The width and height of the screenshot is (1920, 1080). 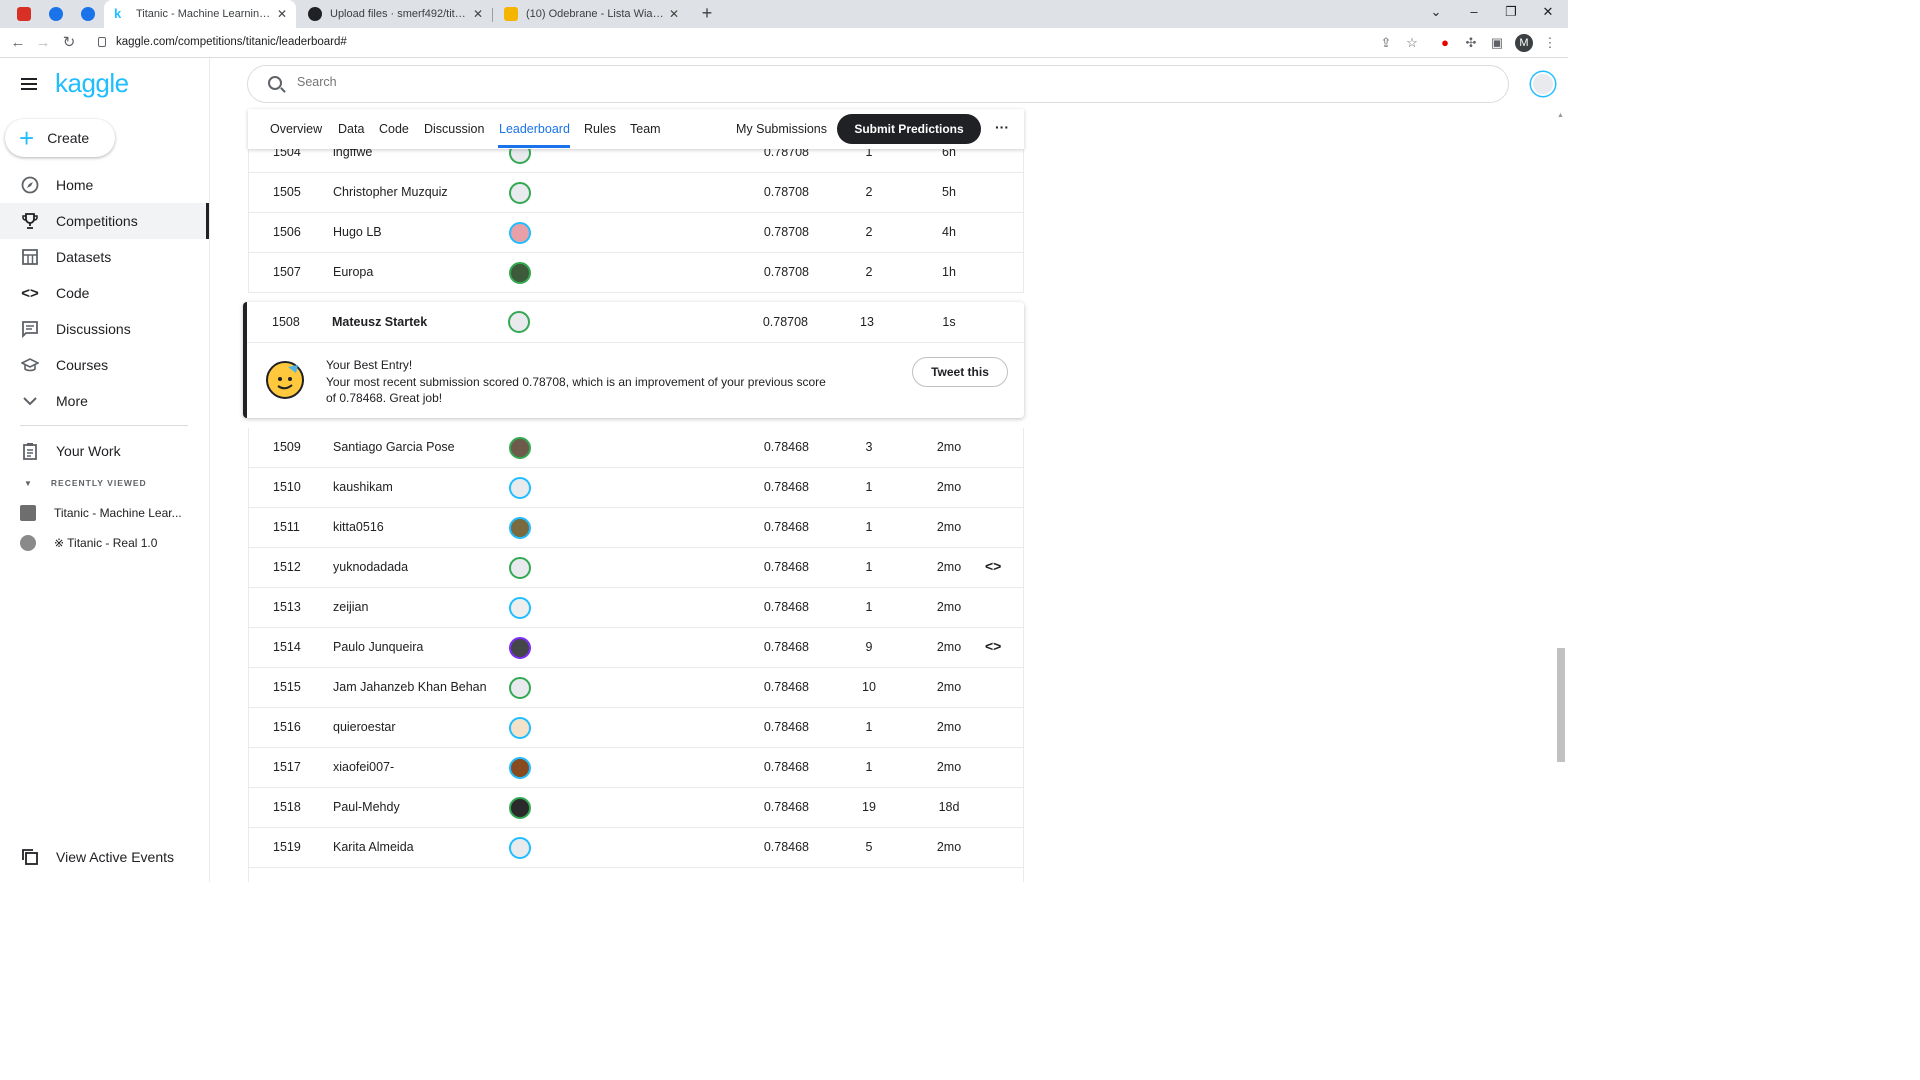 What do you see at coordinates (1548, 12) in the screenshot?
I see `close-window-icon: ✕` at bounding box center [1548, 12].